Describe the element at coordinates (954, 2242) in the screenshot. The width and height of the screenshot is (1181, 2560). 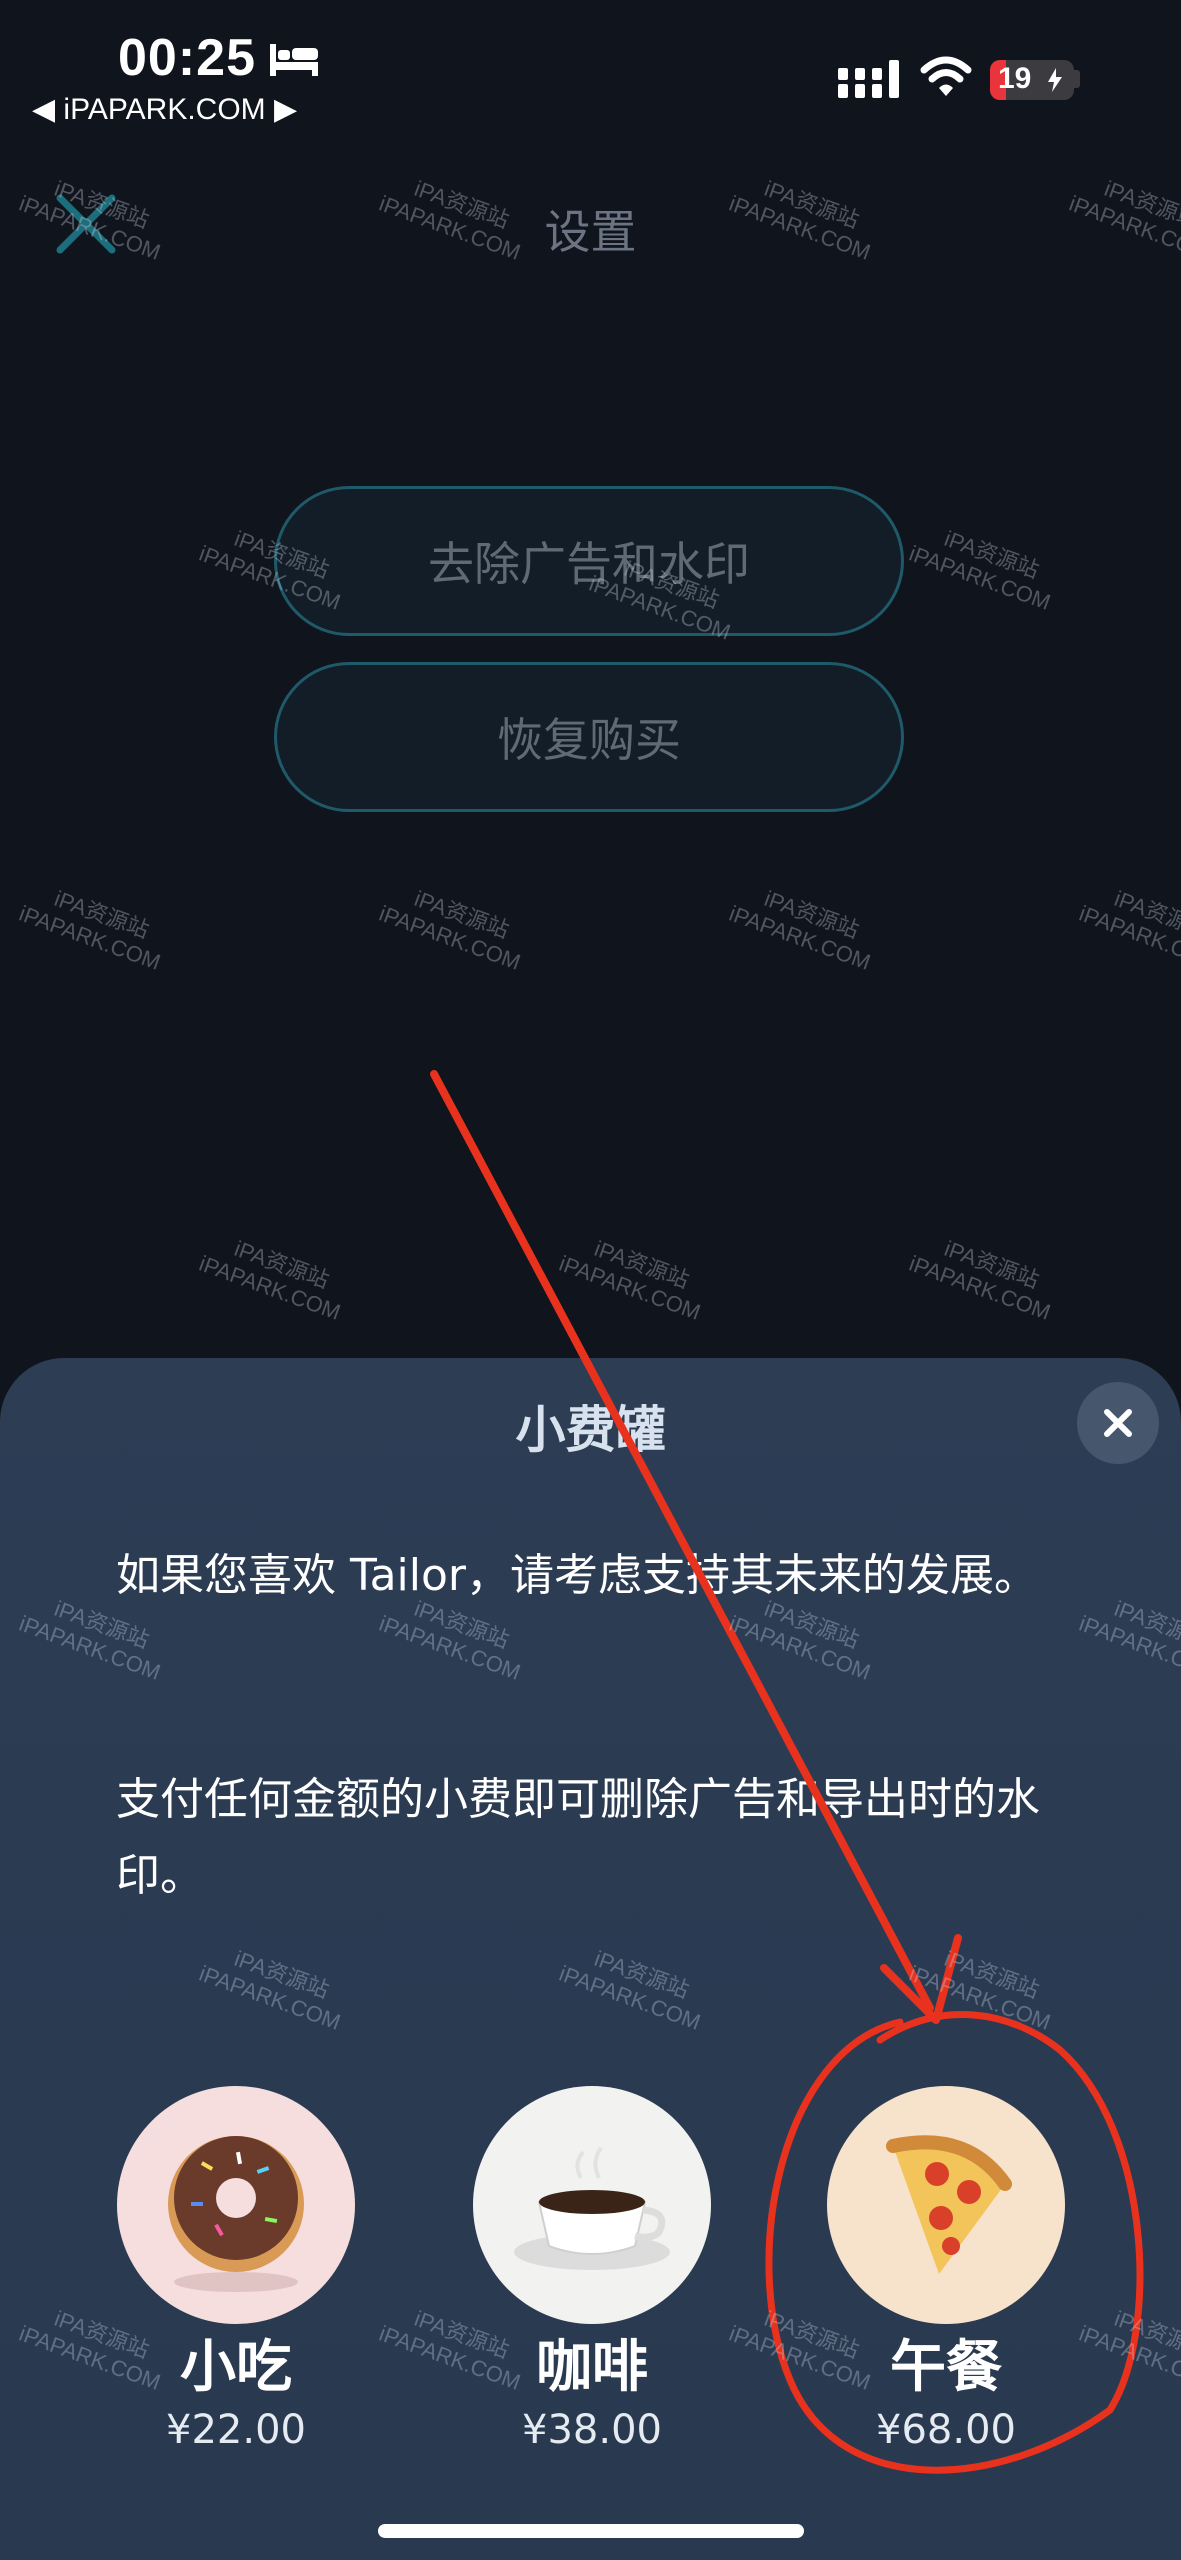
I see `annotation-circle` at that location.